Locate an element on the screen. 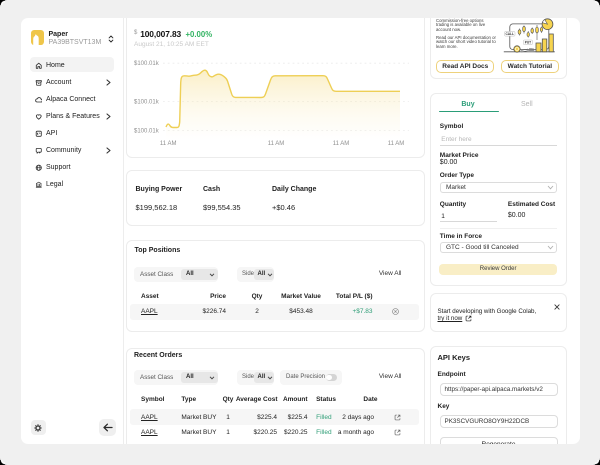 Image resolution: width=600 pixels, height=465 pixels. svg-text: CALL is located at coordinates (509, 34).